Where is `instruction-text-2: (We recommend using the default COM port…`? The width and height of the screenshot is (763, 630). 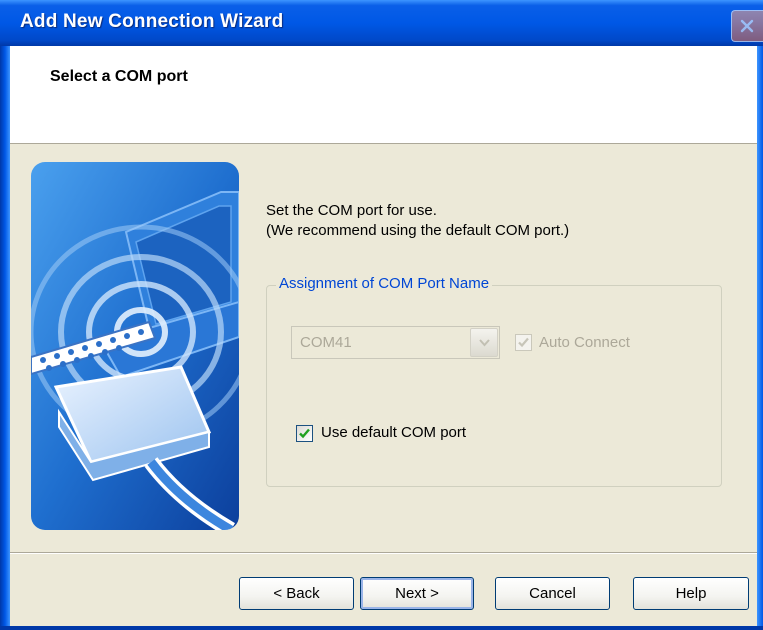 instruction-text-2: (We recommend using the default COM port… is located at coordinates (418, 230).